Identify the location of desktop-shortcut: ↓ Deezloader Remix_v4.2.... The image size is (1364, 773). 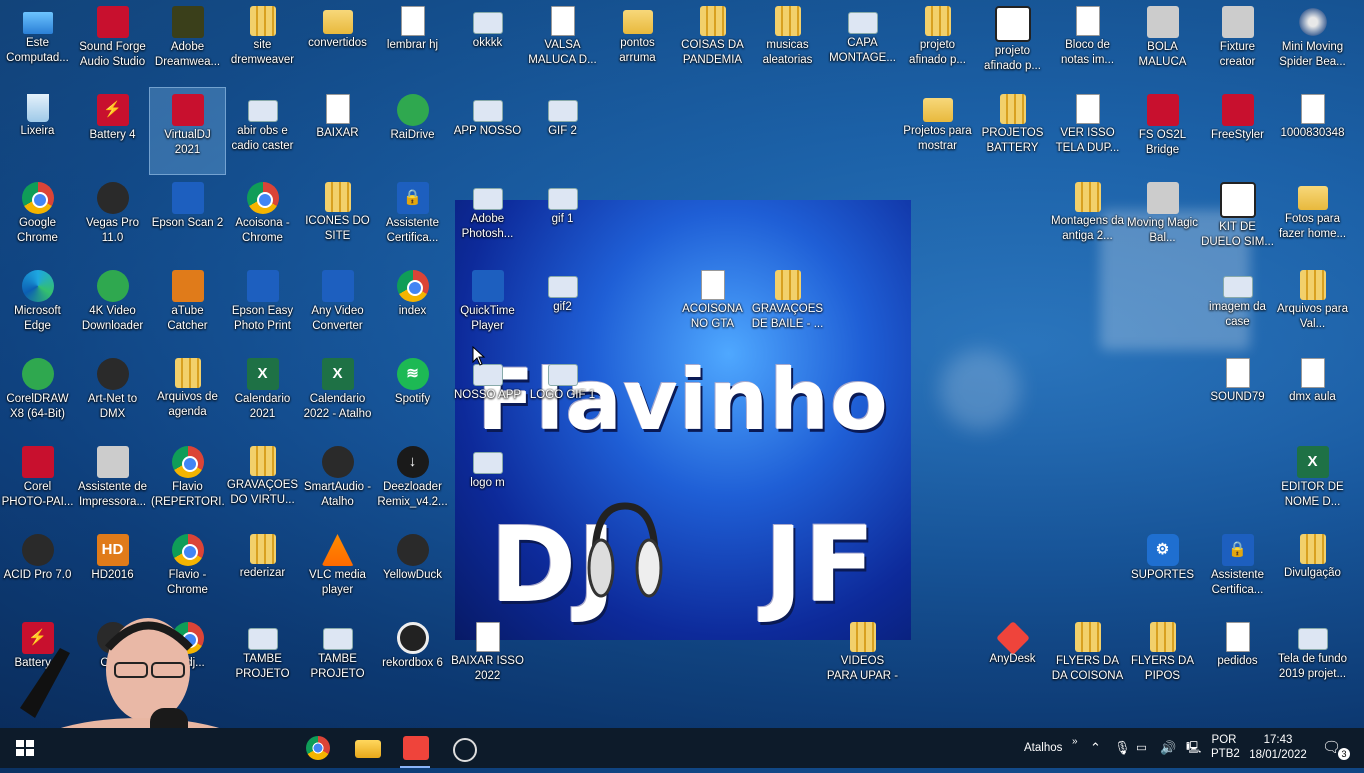
(412, 483).